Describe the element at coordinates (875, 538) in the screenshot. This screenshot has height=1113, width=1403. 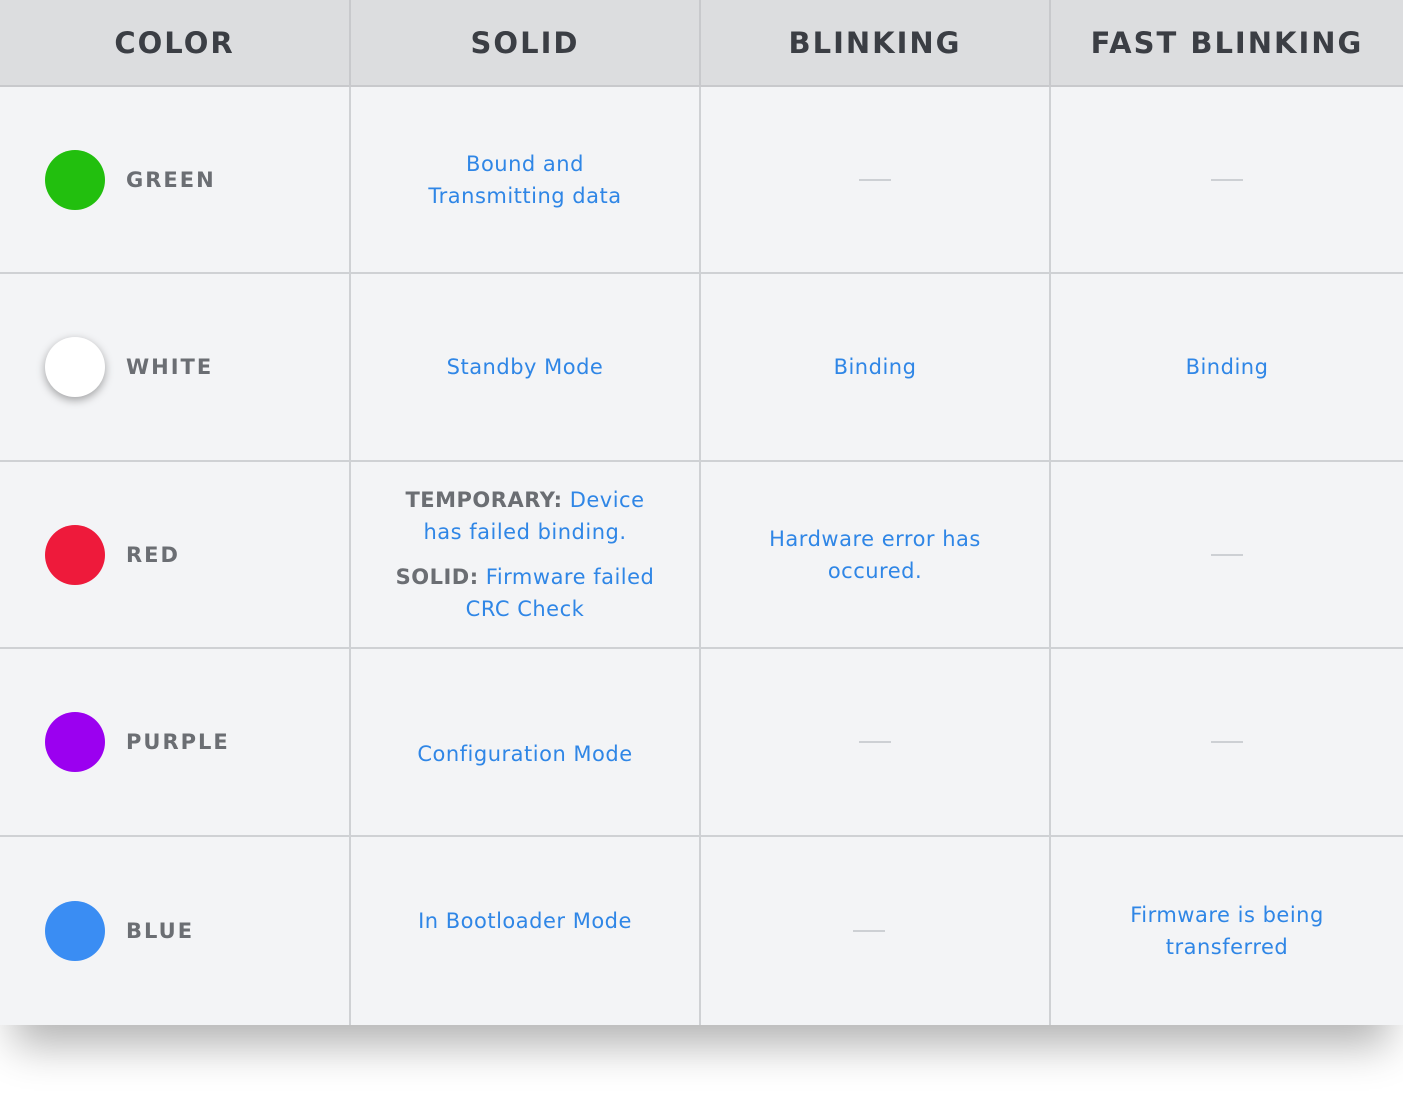
I see `blinking-text-line: Hardware error has` at that location.